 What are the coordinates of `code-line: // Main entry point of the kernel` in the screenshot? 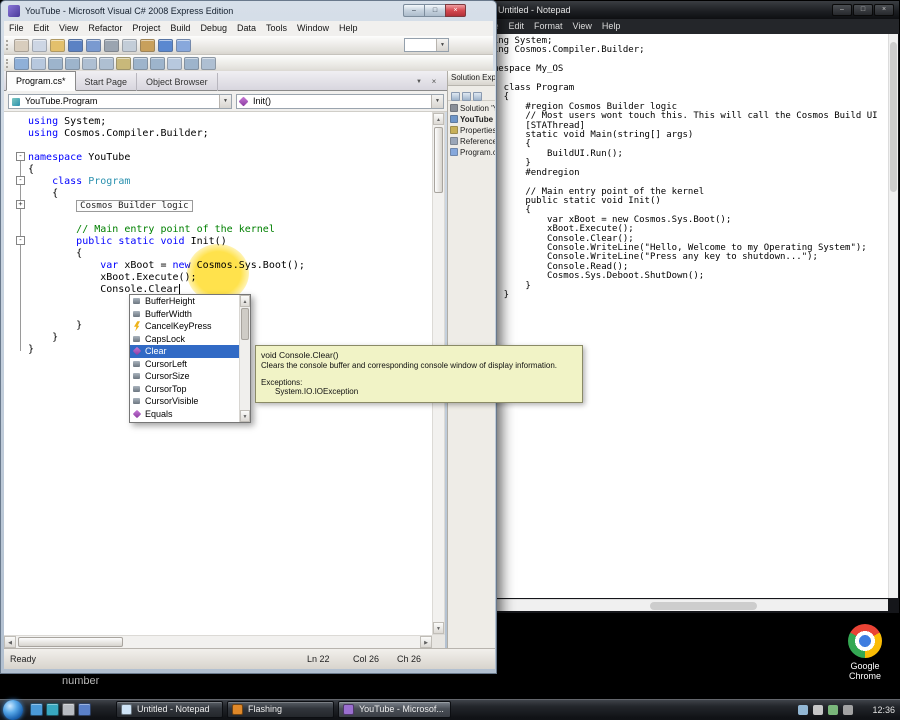 It's located at (230, 230).